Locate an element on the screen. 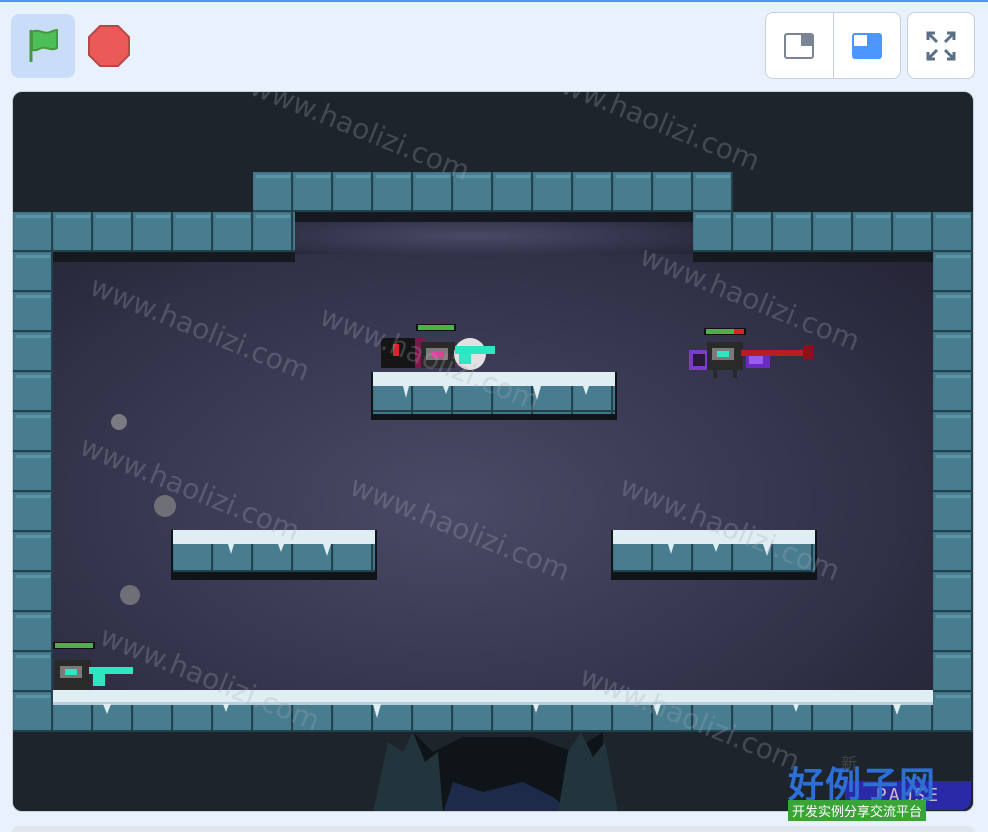 This screenshot has width=988, height=832. fullscreen-icon is located at coordinates (941, 45).